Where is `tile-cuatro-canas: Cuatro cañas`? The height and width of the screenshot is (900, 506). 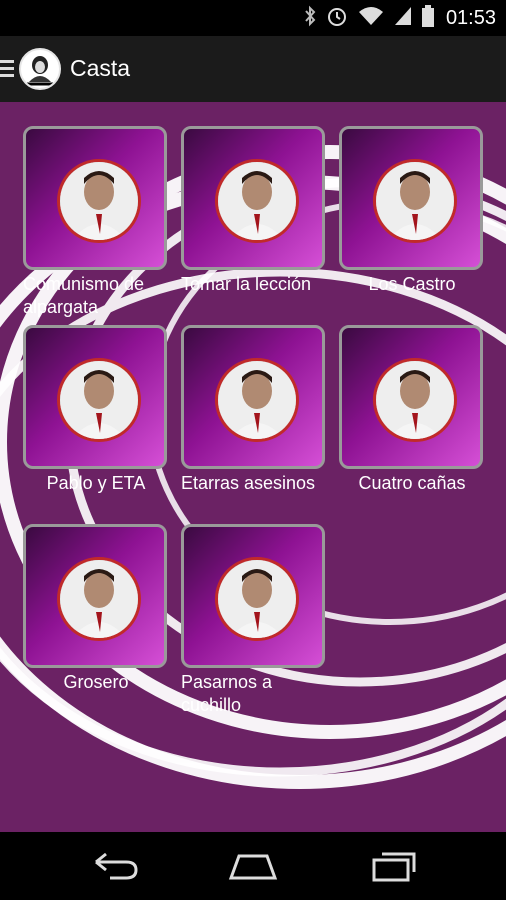
tile-cuatro-canas: Cuatro cañas is located at coordinates (412, 410).